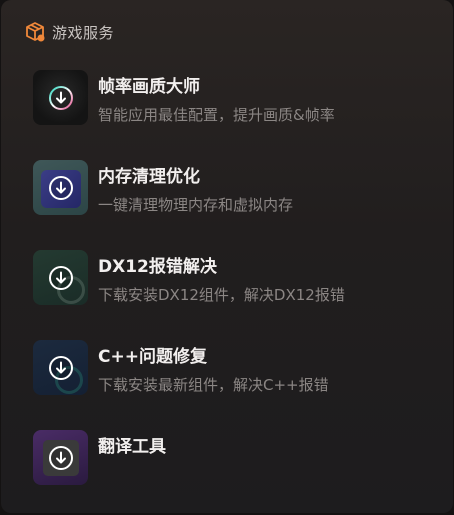 This screenshot has width=454, height=515. Describe the element at coordinates (149, 87) in the screenshot. I see `service-name: 帧率画质大师` at that location.